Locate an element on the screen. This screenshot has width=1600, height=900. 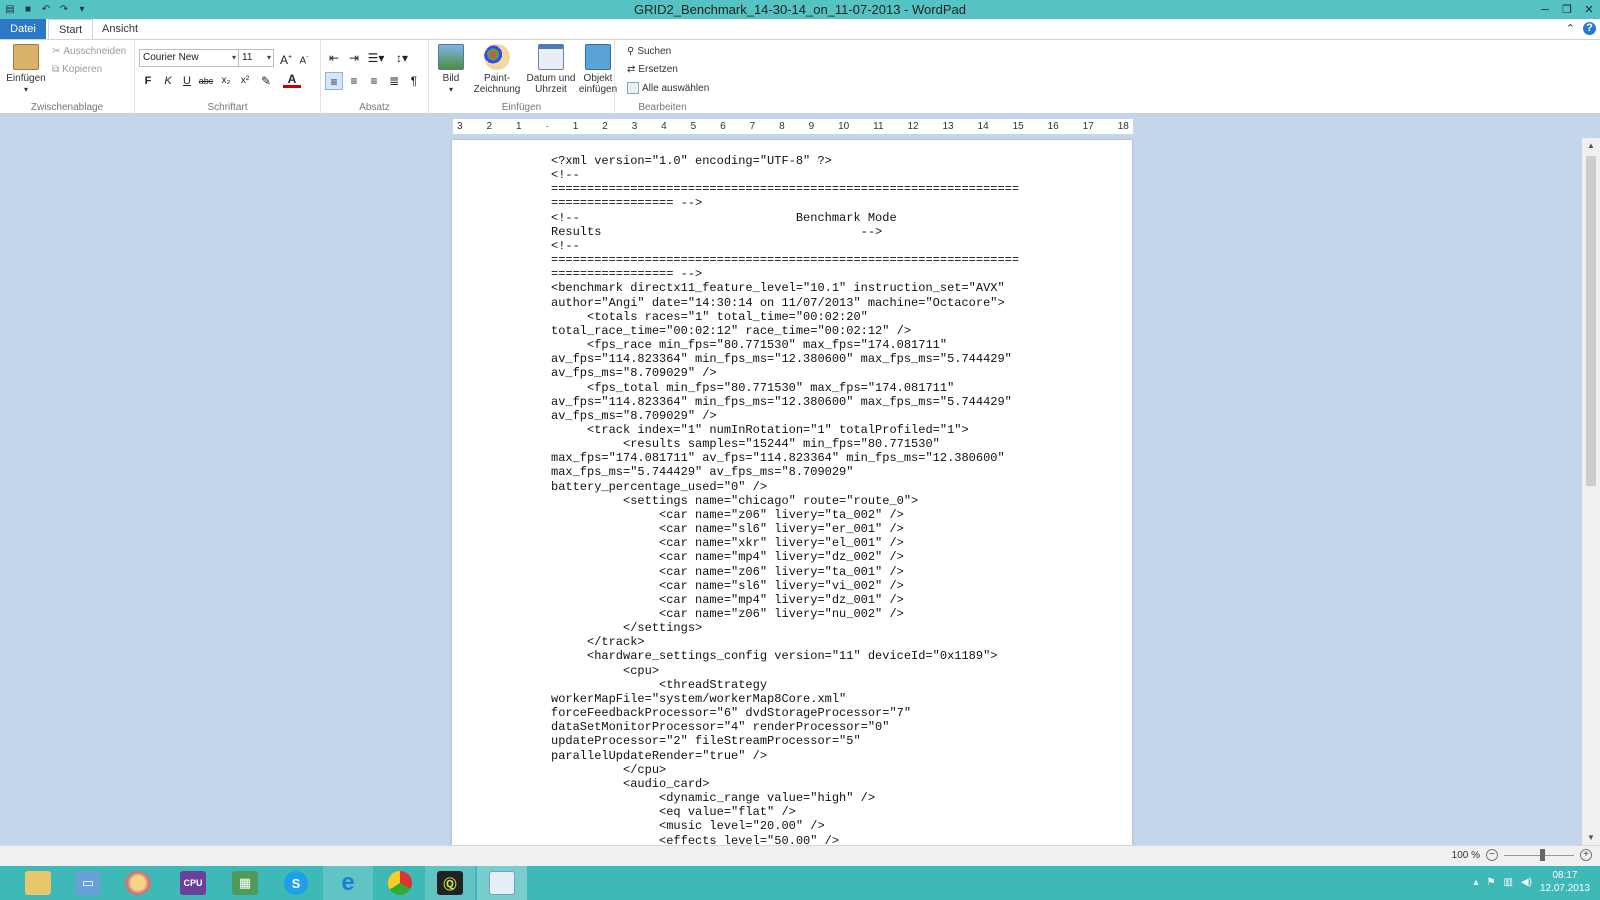
taskbar-grid2: Ⓠ is located at coordinates (450, 883).